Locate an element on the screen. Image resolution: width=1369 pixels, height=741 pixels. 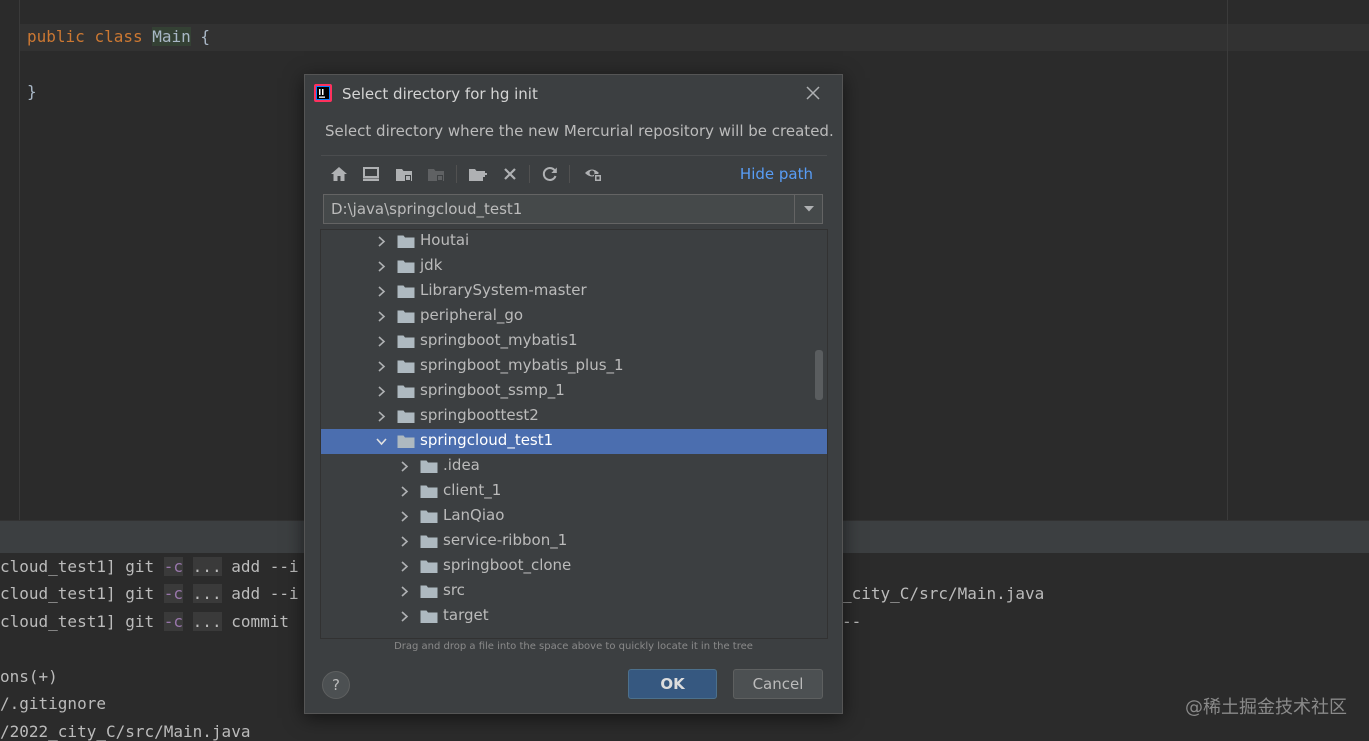
tree-item-label: Houtai is located at coordinates (445, 240).